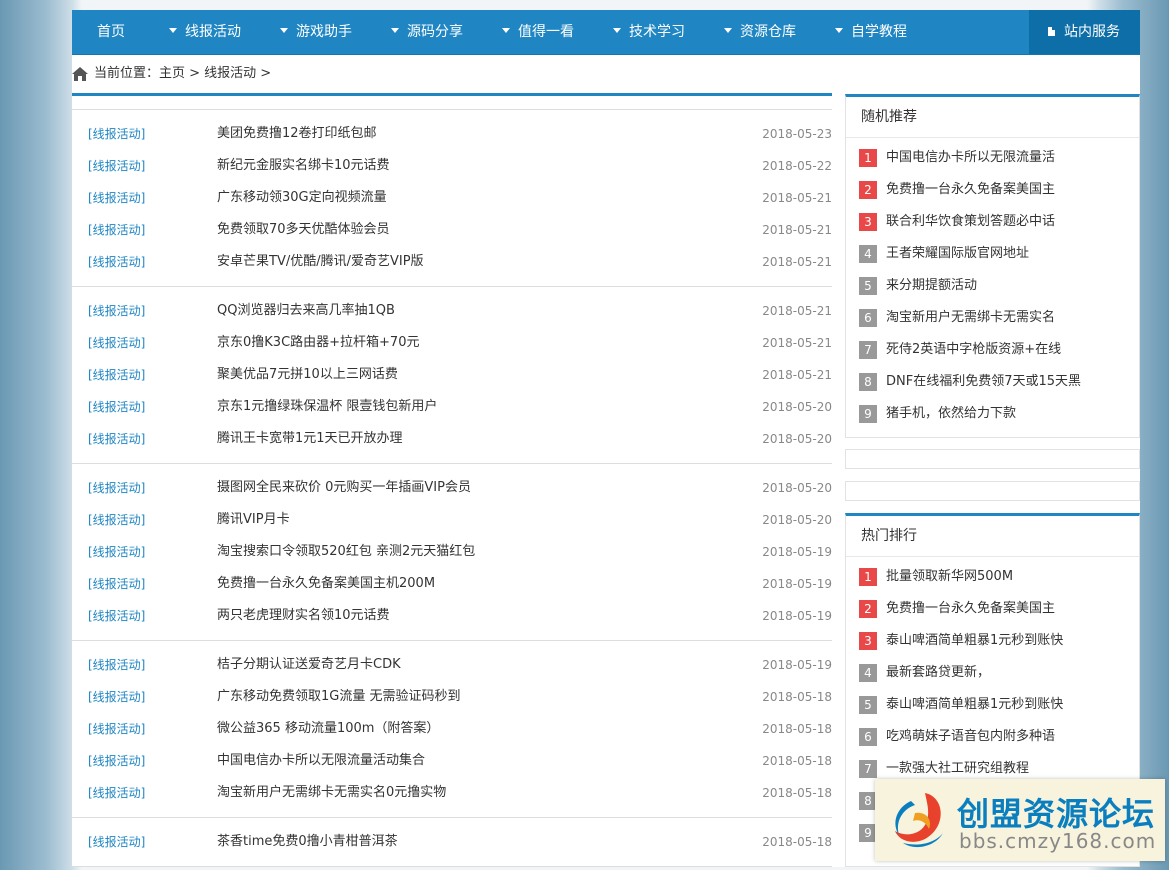 The image size is (1169, 870). I want to click on hot-item-link: 免费撸一台永久免备案美国主, so click(970, 609).